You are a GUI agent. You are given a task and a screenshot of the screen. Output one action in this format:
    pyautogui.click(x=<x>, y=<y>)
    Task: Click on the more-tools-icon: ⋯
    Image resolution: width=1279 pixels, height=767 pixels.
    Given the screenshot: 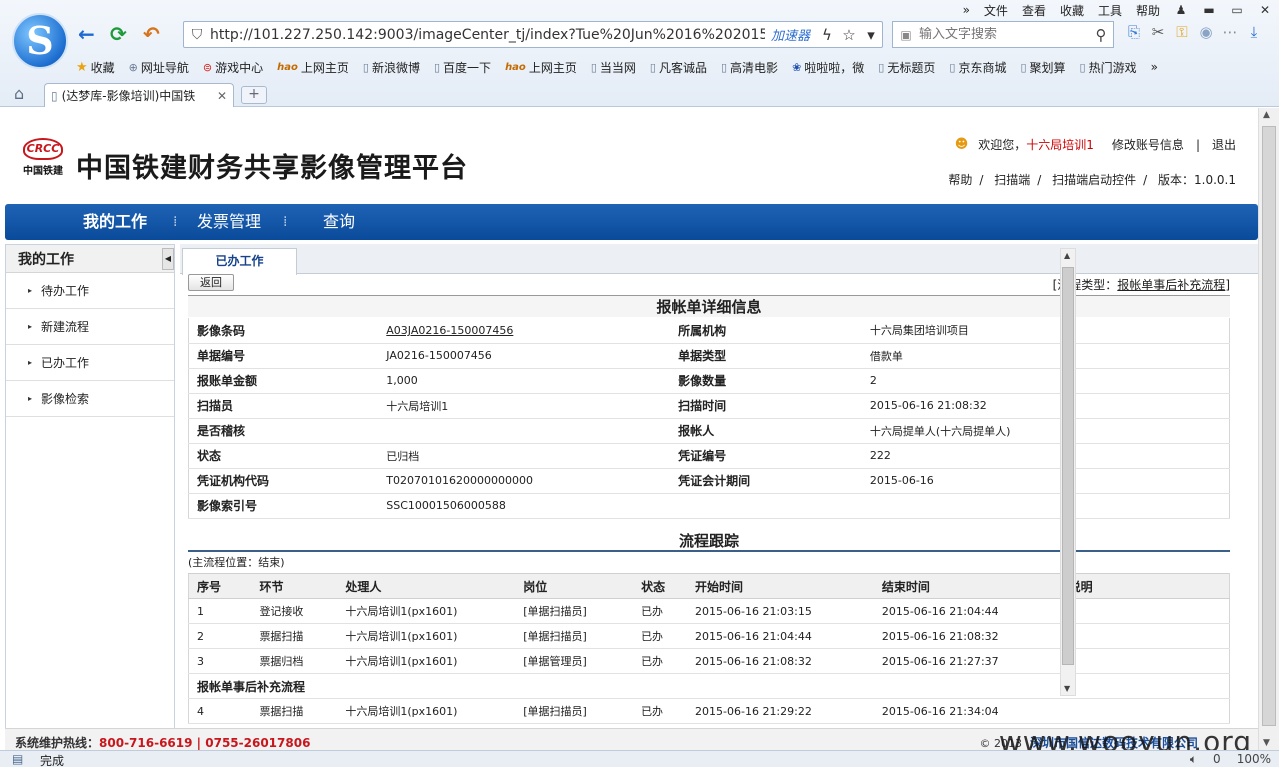 What is the action you would take?
    pyautogui.click(x=1230, y=32)
    